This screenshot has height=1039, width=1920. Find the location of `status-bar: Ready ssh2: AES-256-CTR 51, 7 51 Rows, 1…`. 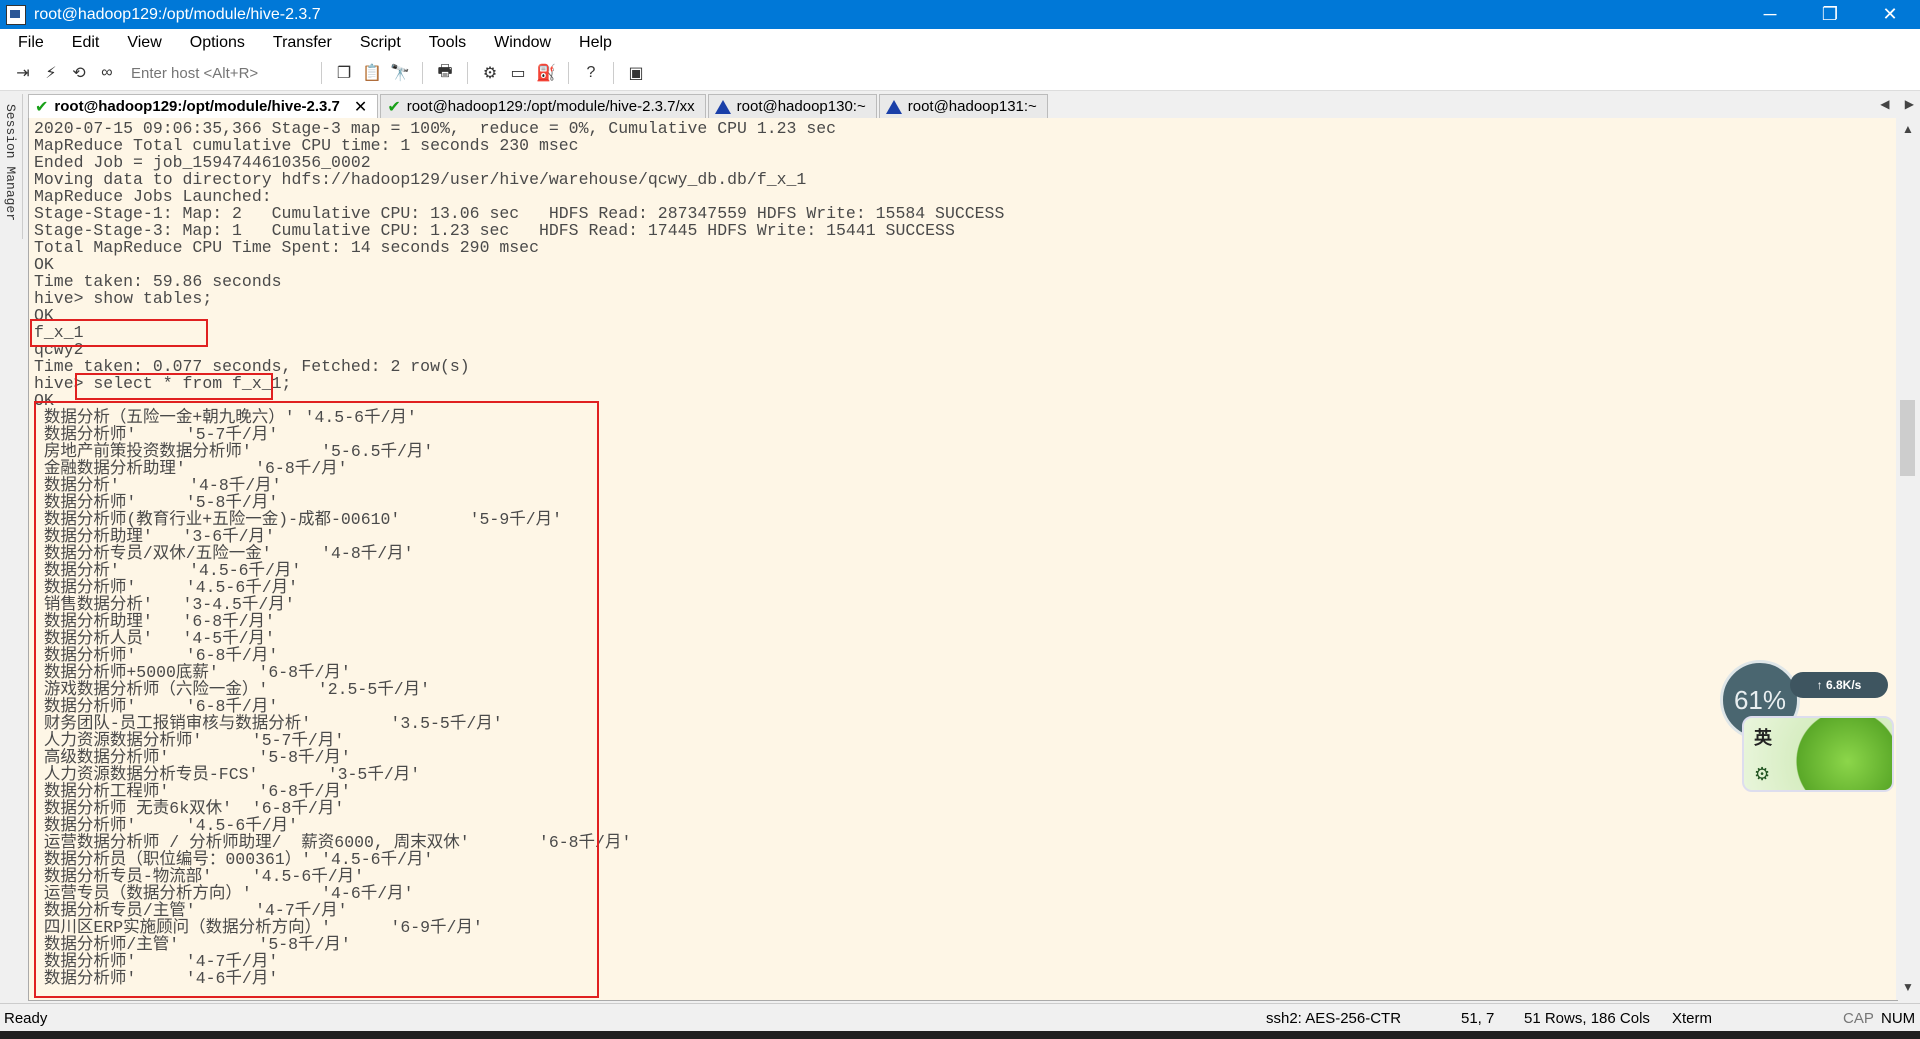

status-bar: Ready ssh2: AES-256-CTR 51, 7 51 Rows, 1… is located at coordinates (960, 1017).